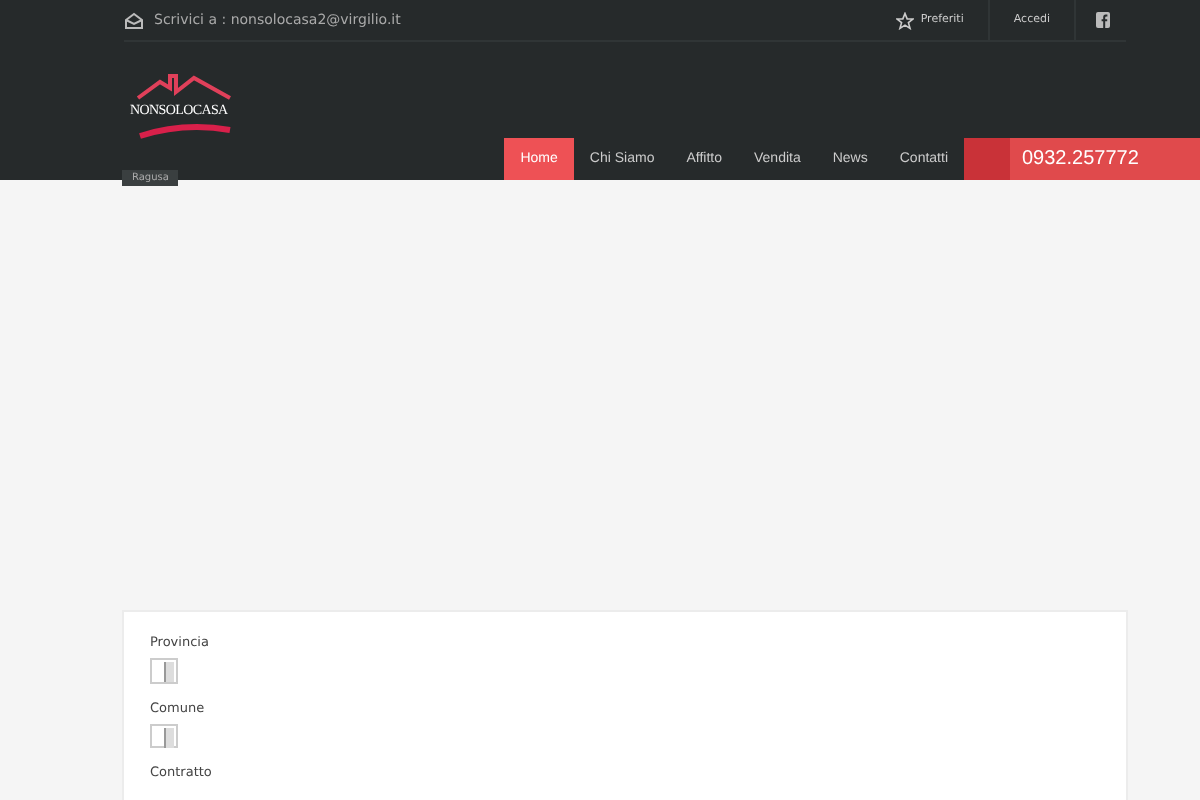  Describe the element at coordinates (134, 20) in the screenshot. I see `mail-icon` at that location.